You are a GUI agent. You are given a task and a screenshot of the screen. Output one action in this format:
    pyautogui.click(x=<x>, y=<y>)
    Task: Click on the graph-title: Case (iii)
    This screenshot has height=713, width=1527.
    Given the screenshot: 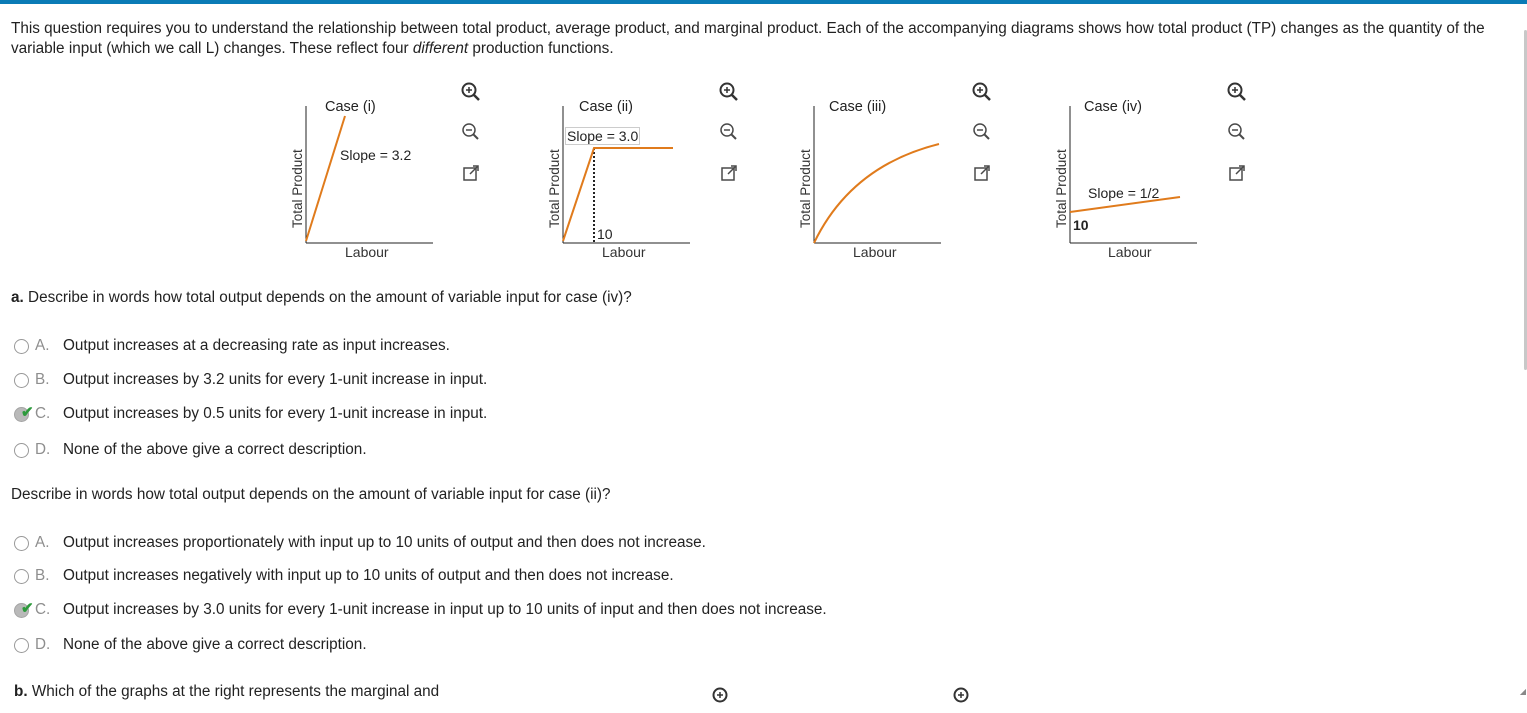 What is the action you would take?
    pyautogui.click(x=858, y=107)
    